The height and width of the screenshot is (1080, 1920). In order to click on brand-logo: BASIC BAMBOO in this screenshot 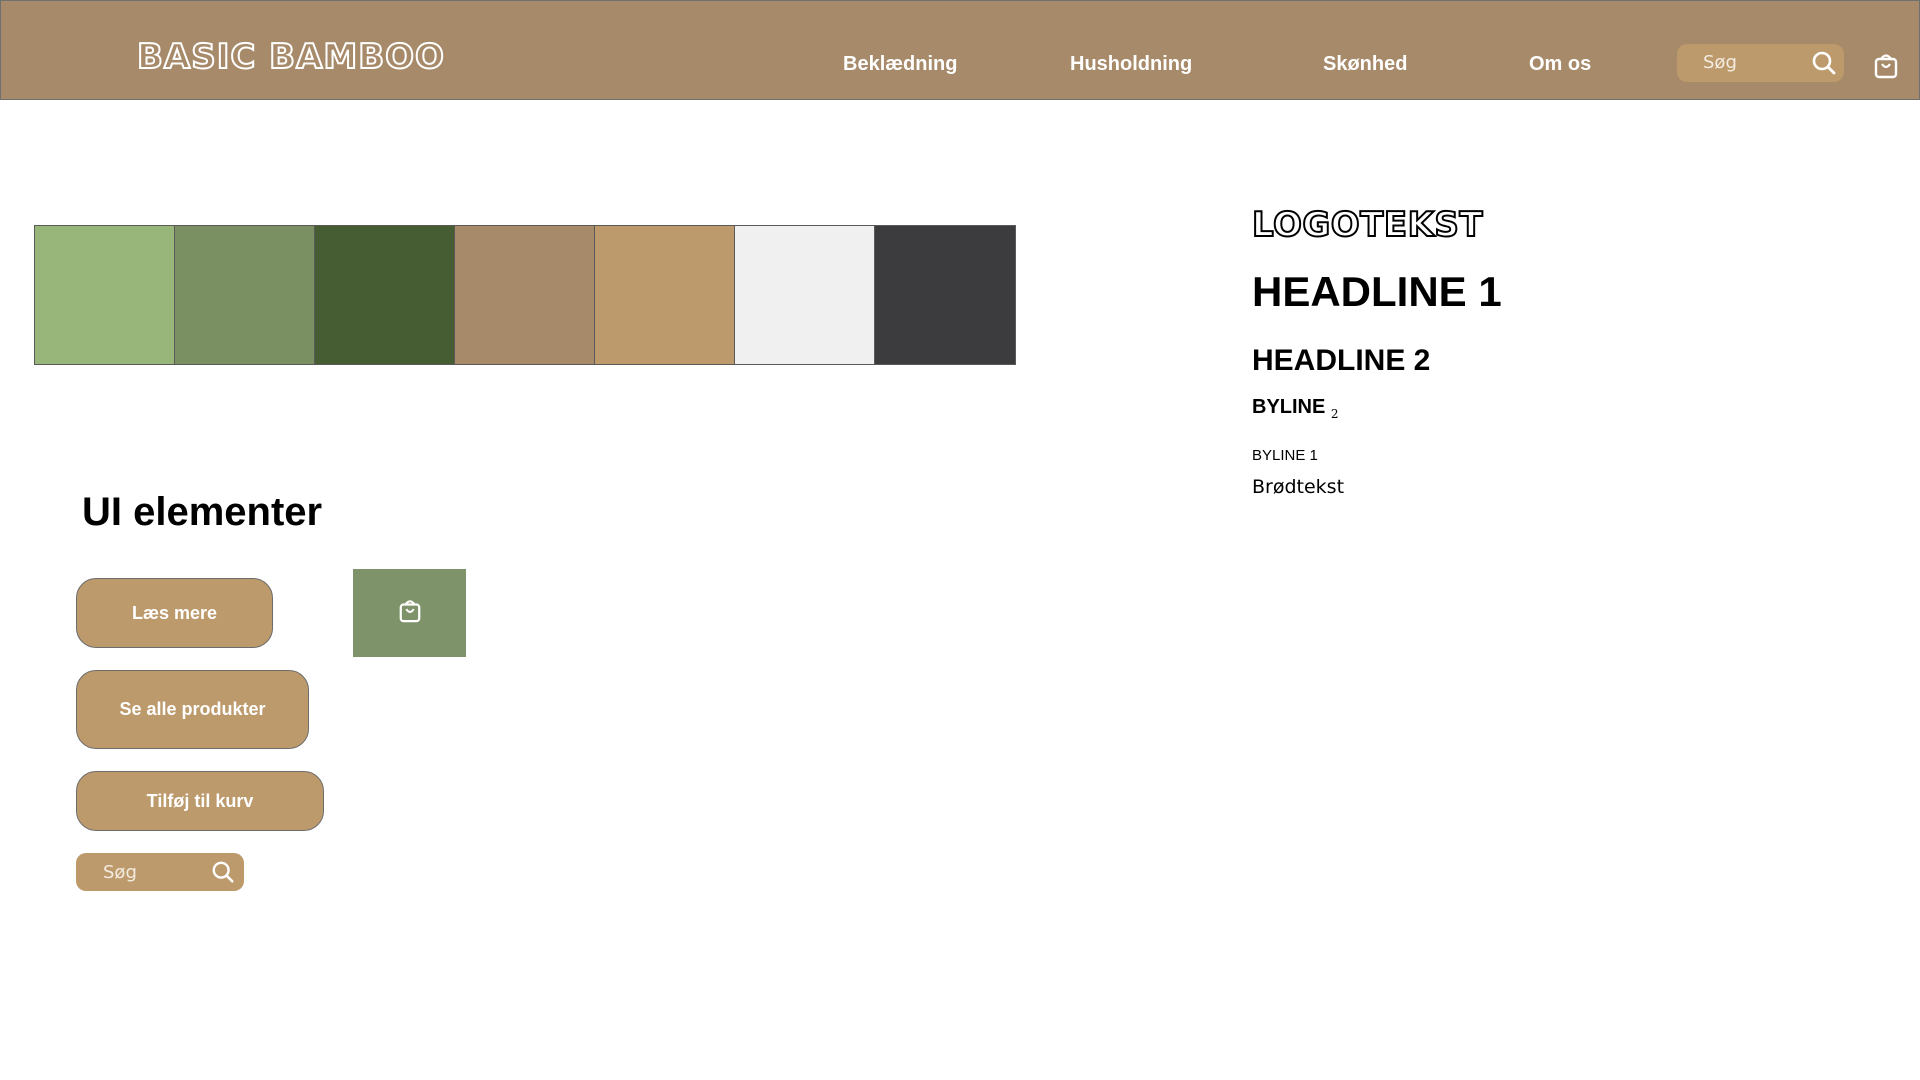, I will do `click(290, 57)`.